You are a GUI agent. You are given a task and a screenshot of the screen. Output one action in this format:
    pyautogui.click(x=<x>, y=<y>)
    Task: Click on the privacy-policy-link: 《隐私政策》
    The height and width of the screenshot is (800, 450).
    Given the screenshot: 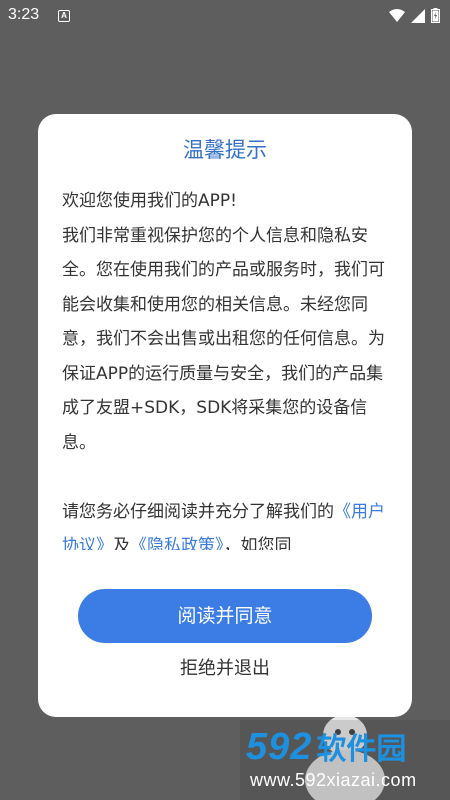 What is the action you would take?
    pyautogui.click(x=177, y=543)
    